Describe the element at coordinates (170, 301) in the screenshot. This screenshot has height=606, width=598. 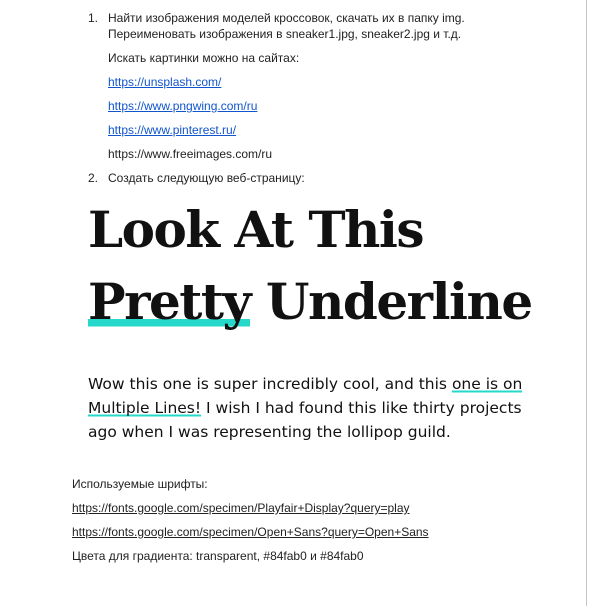
I see `demo-heading-highlight: Pretty` at that location.